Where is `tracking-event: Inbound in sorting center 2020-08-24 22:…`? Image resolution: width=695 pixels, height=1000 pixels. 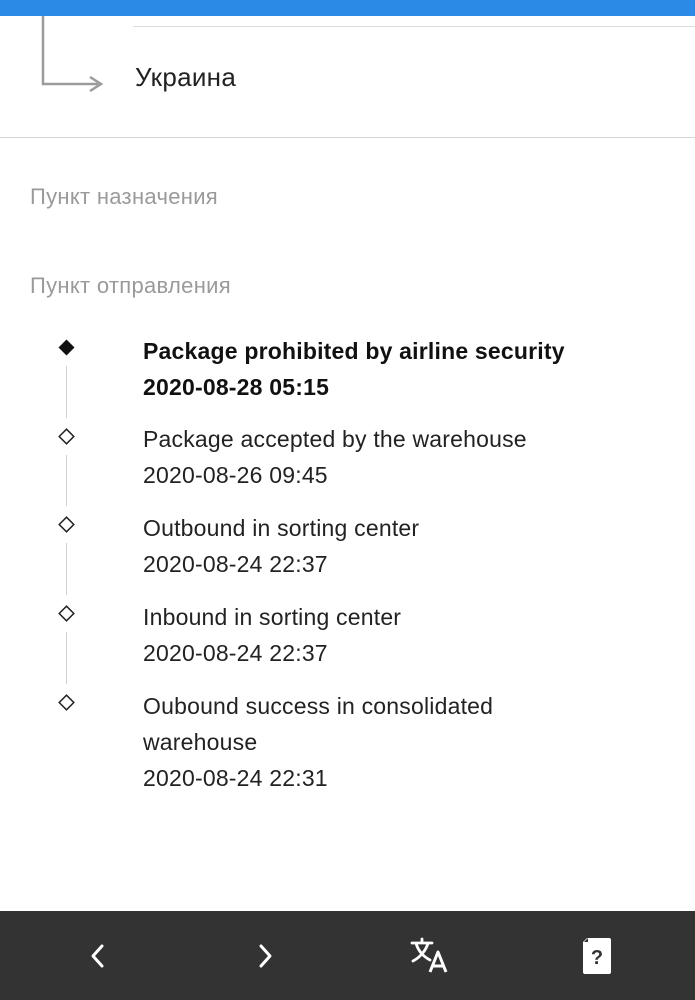
tracking-event: Inbound in sorting center 2020-08-24 22:… is located at coordinates (403, 635).